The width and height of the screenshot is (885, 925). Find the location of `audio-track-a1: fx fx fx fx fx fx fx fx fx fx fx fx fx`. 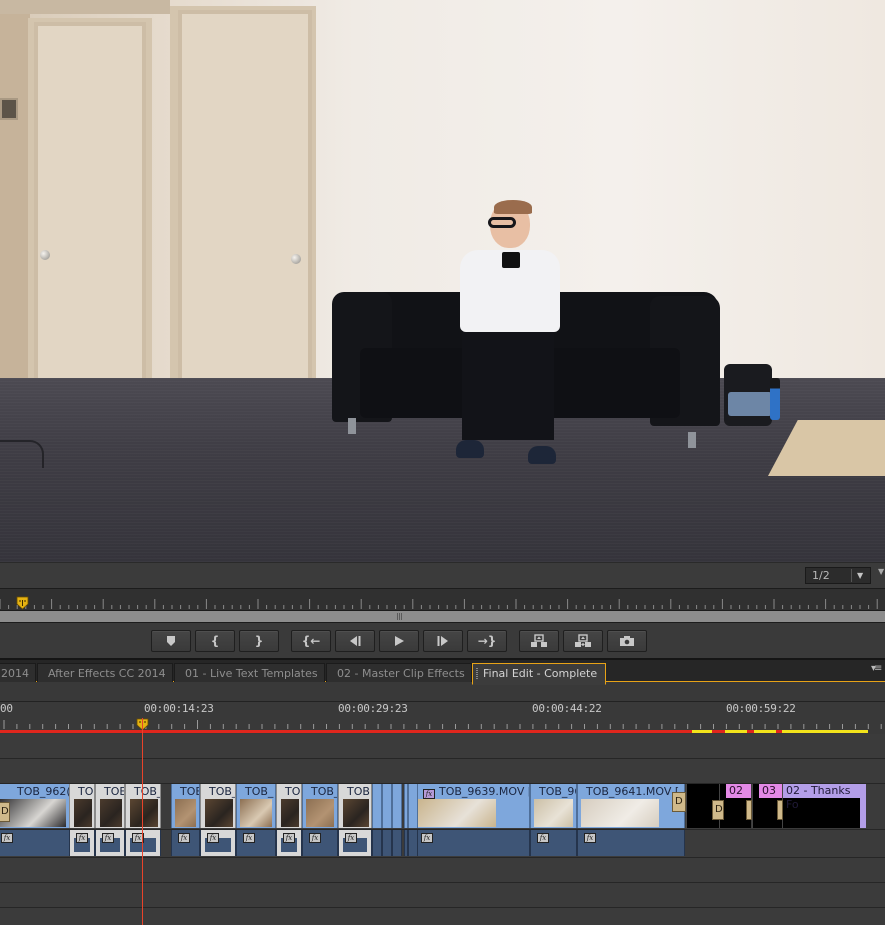

audio-track-a1: fx fx fx fx fx fx fx fx fx fx fx fx fx is located at coordinates (442, 844).